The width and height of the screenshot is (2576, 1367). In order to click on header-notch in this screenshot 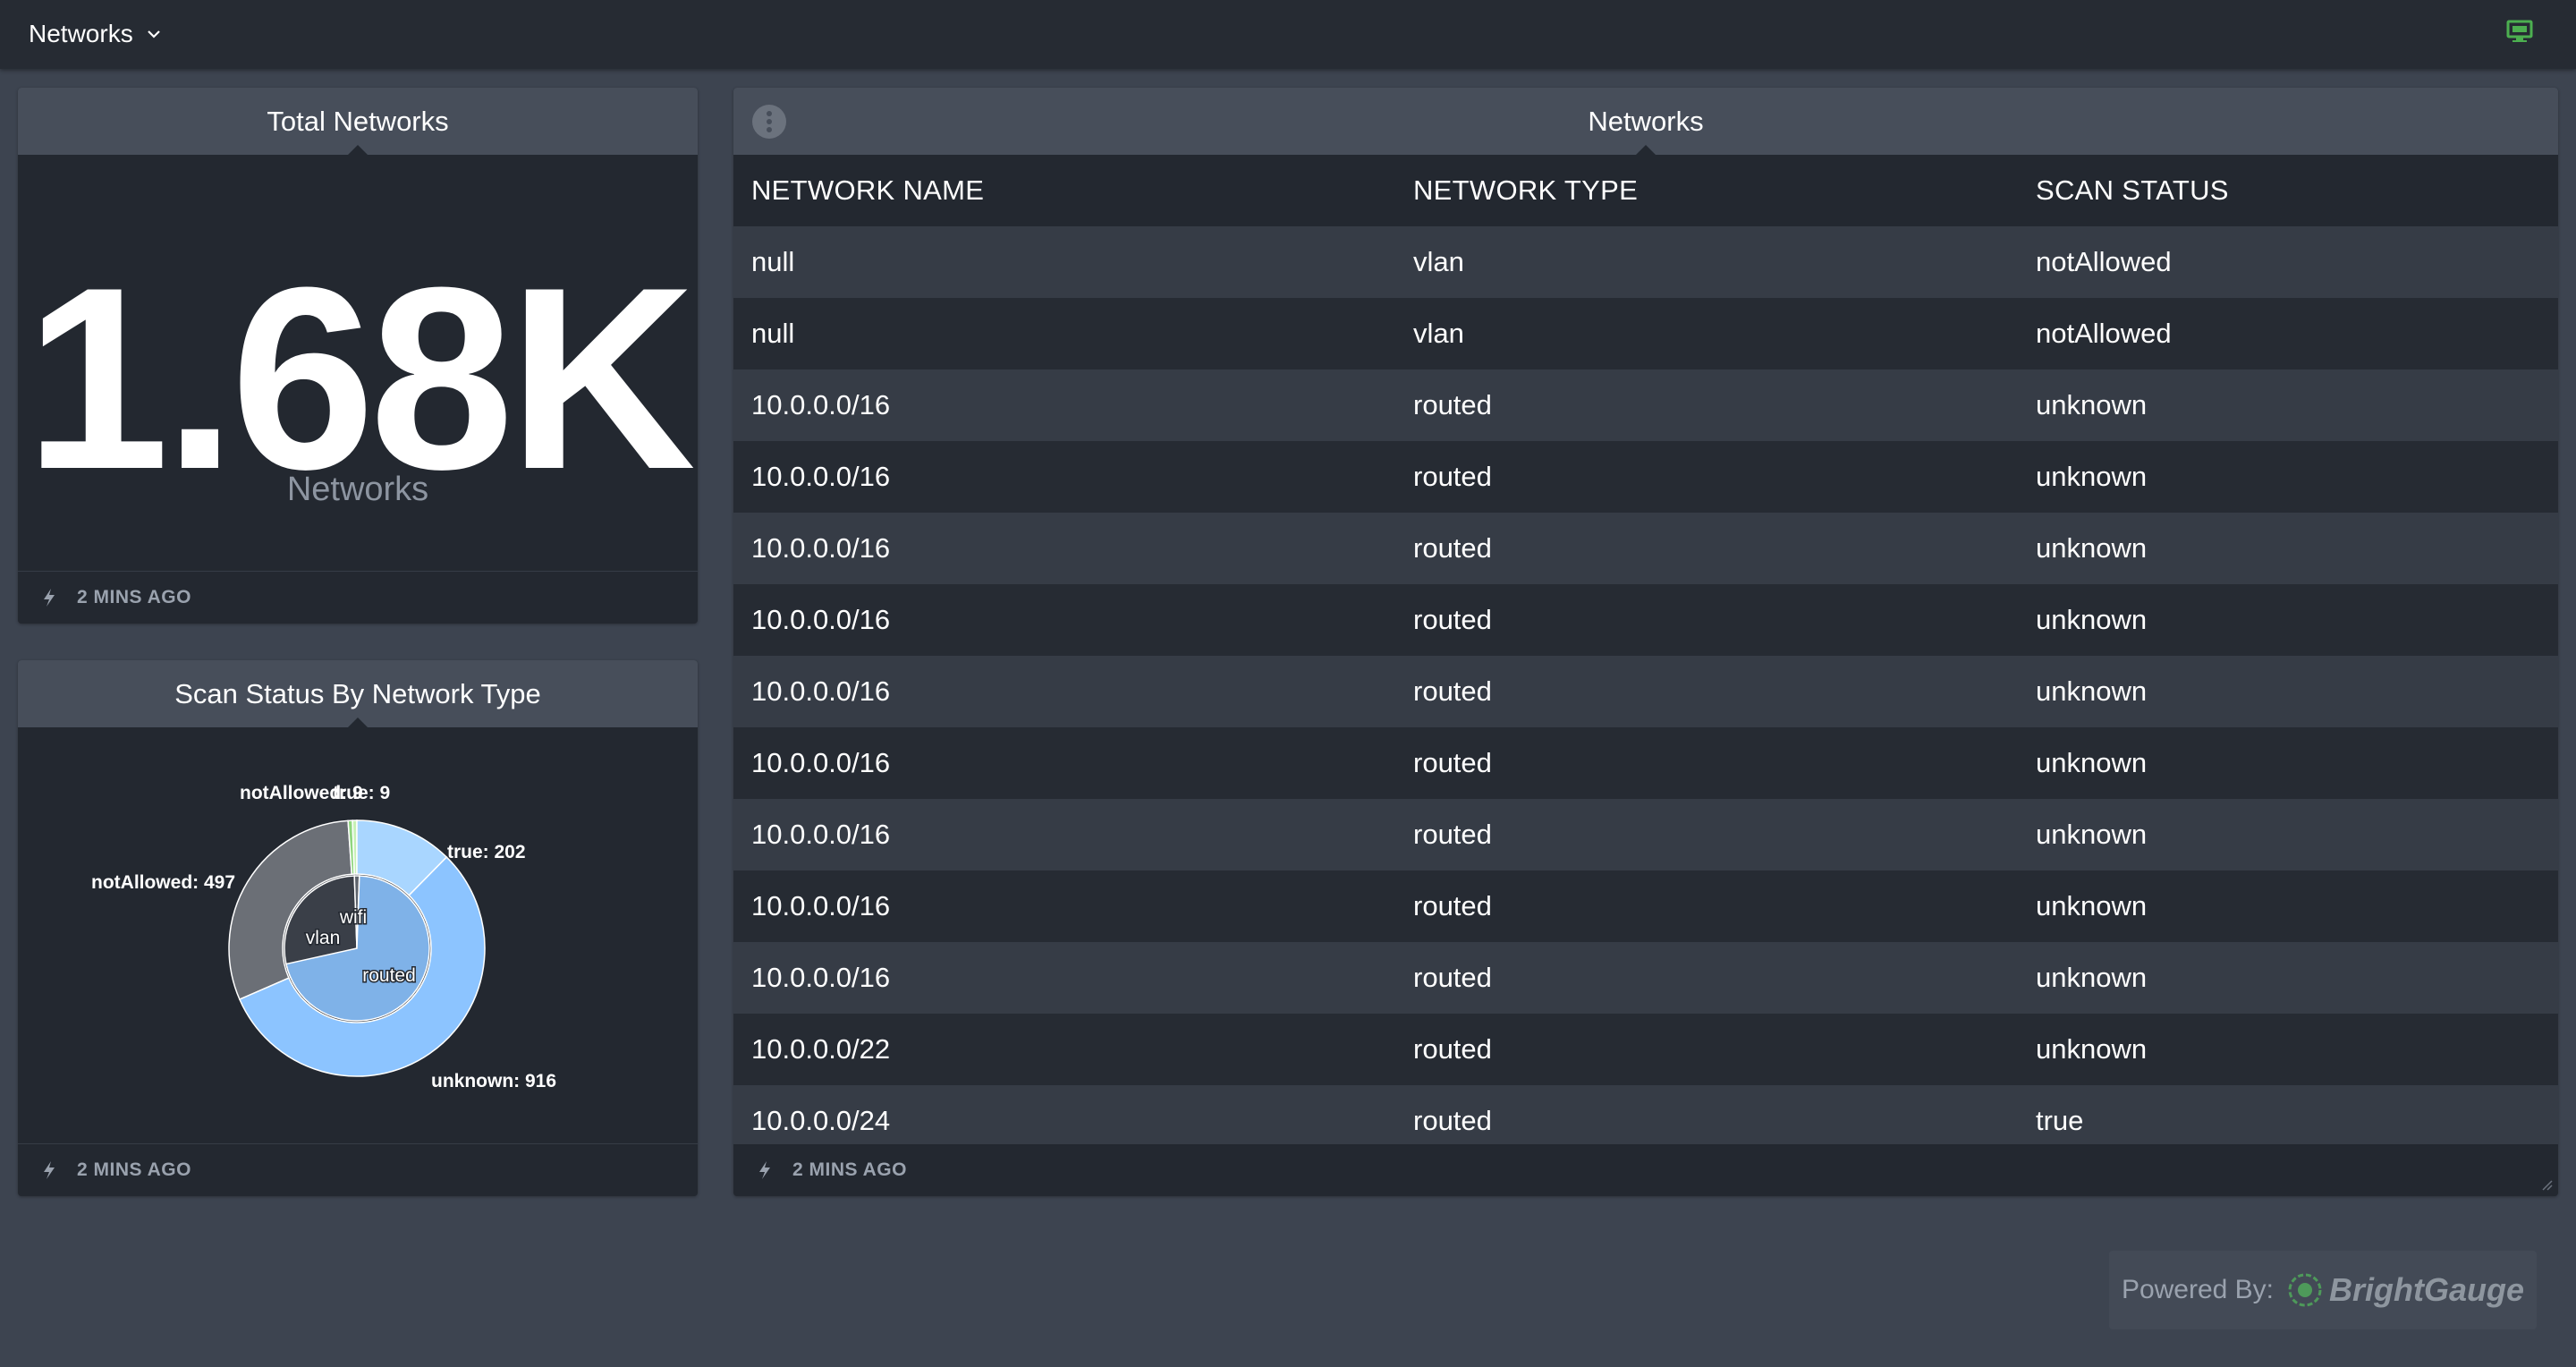, I will do `click(358, 150)`.